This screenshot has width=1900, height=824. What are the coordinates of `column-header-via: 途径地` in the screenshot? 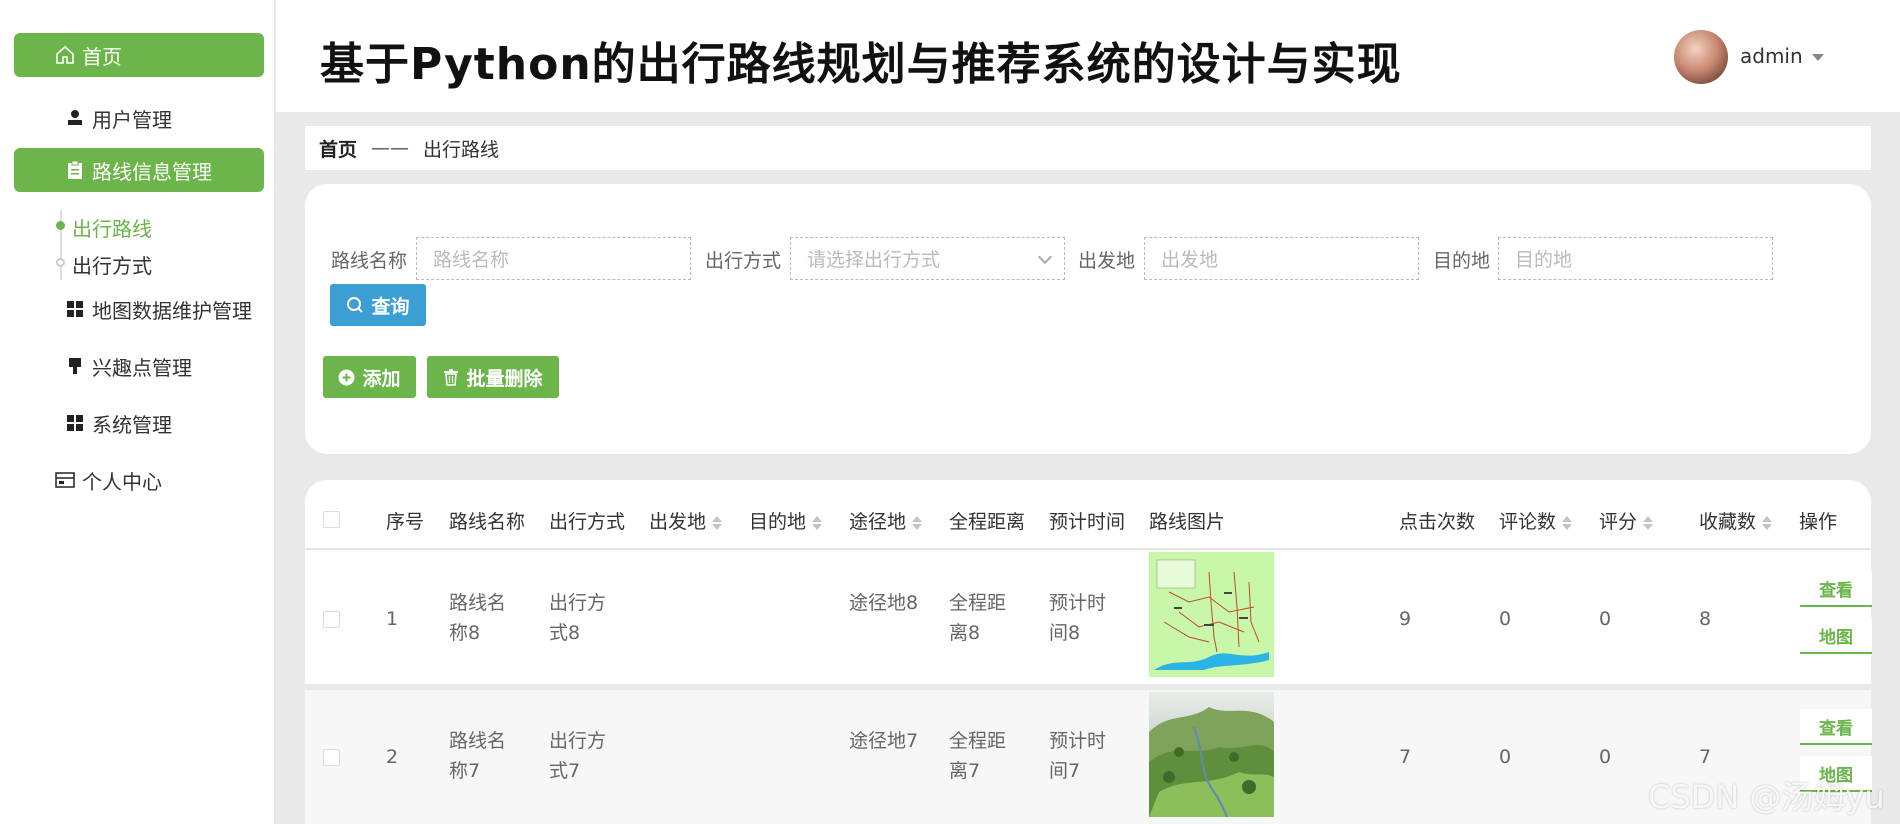 It's located at (886, 520).